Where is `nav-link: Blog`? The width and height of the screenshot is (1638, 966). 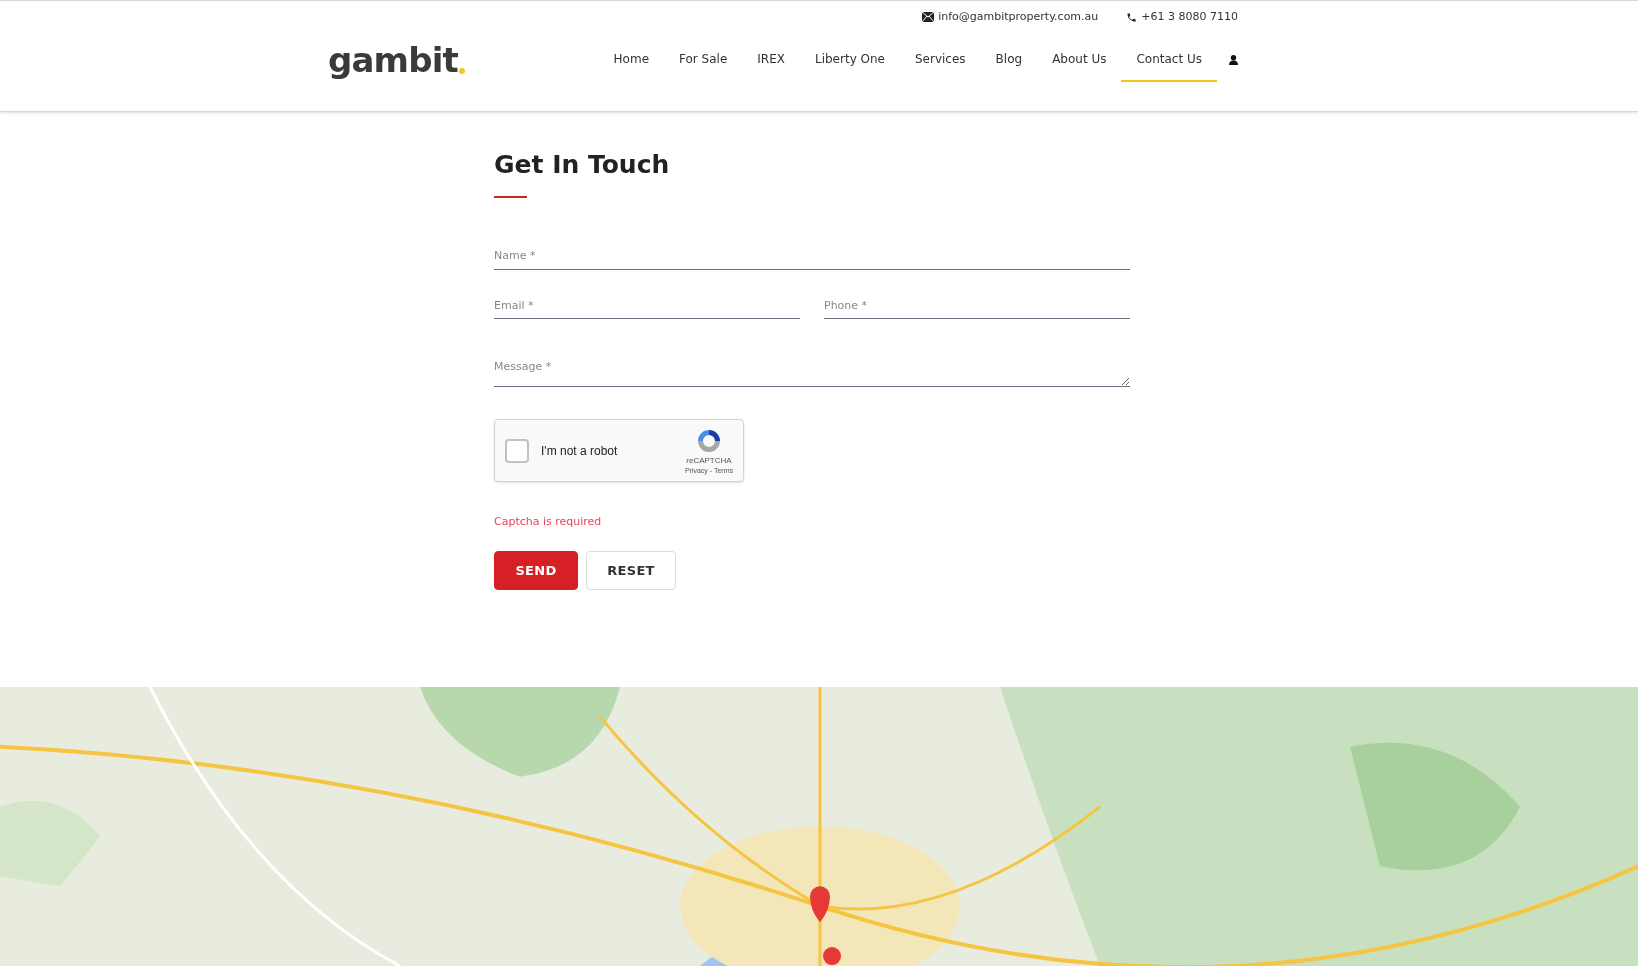 nav-link: Blog is located at coordinates (1009, 59).